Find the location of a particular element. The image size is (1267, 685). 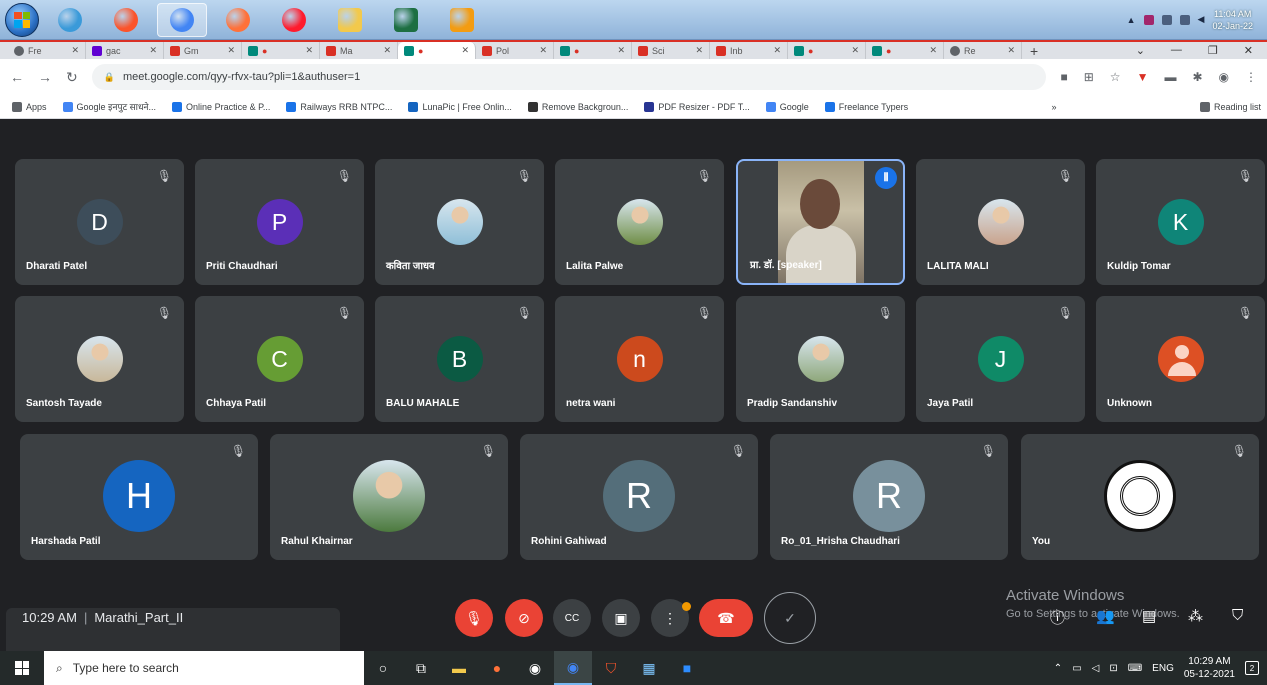

leave-call-button: ☎ is located at coordinates (726, 618).